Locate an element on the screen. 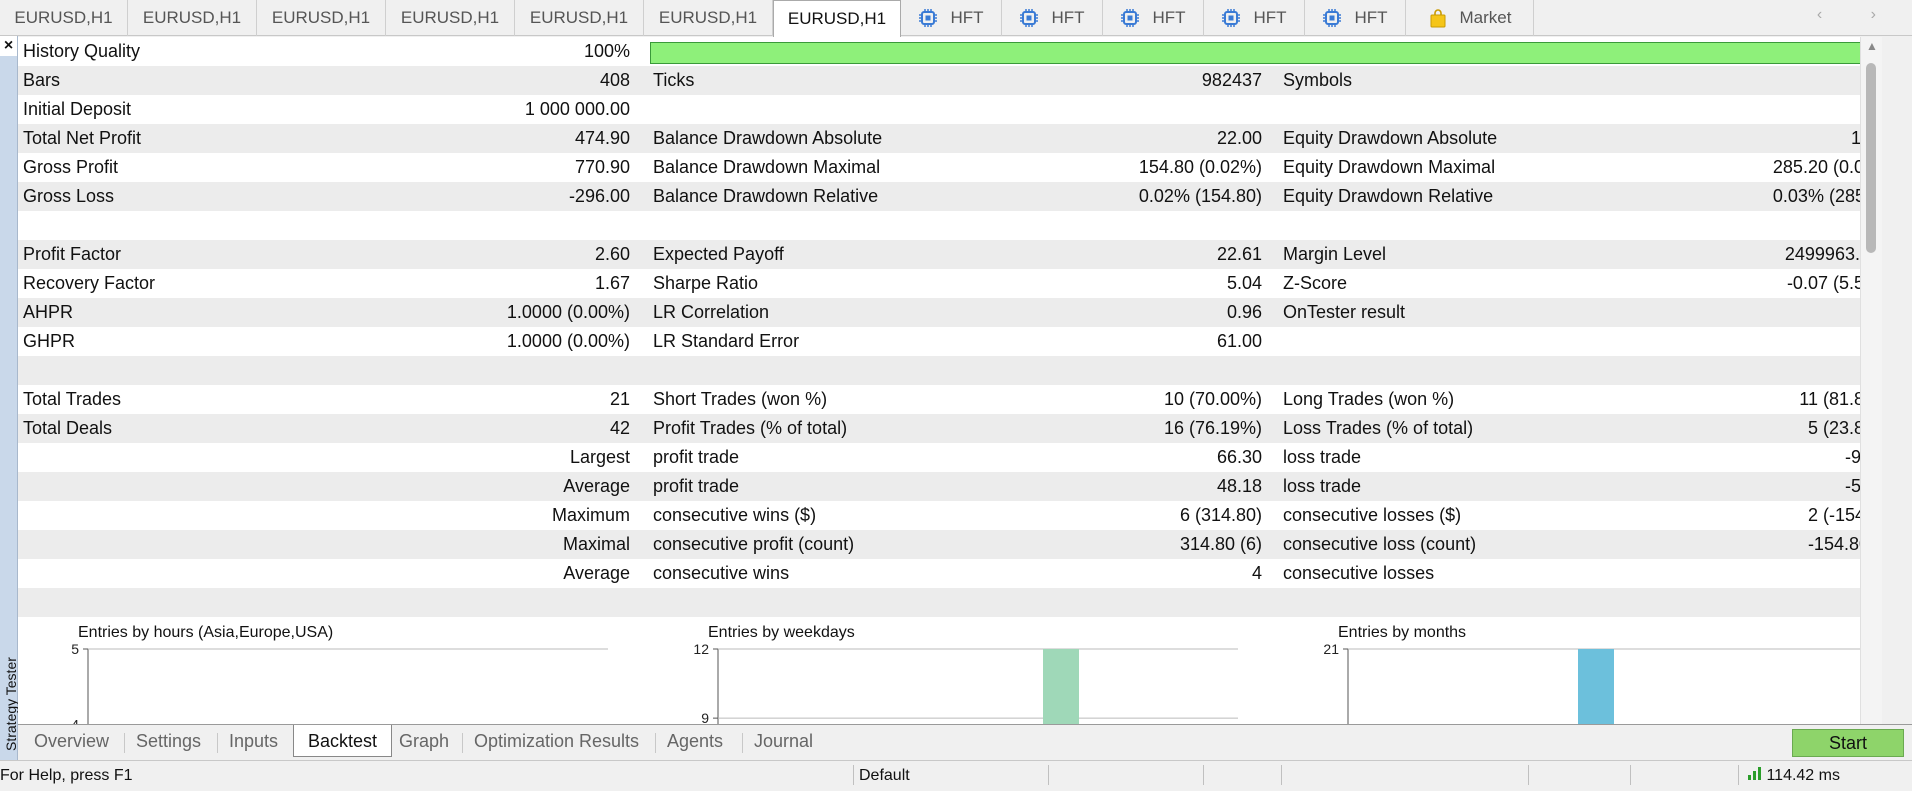 The image size is (1912, 791). vertical-scrollbar: ▲ is located at coordinates (1871, 380).